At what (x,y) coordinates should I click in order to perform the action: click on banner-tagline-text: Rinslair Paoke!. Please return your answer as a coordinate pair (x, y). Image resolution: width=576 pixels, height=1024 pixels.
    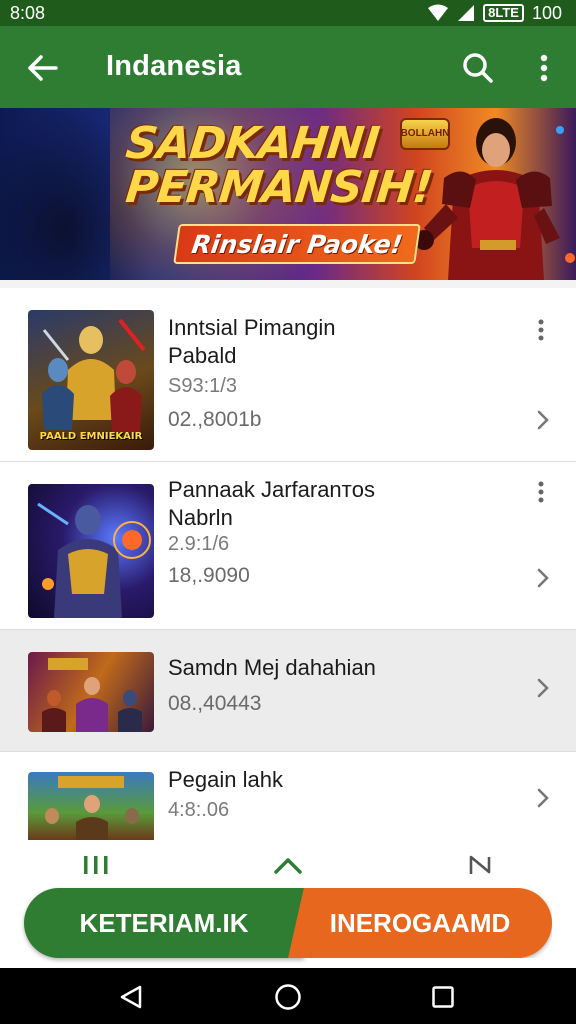
    Looking at the image, I should click on (297, 244).